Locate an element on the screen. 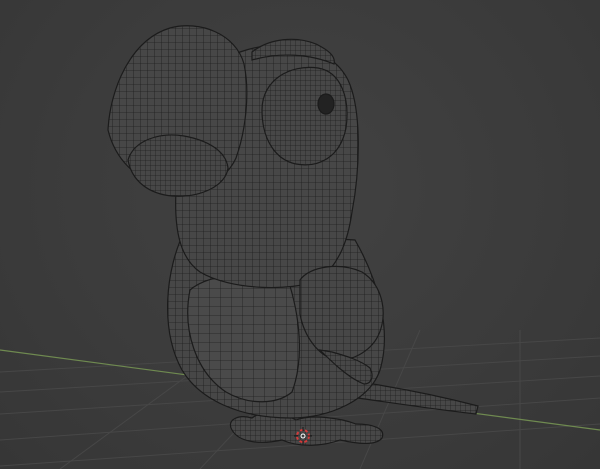 The width and height of the screenshot is (600, 469). tail-feathers is located at coordinates (418, 398).